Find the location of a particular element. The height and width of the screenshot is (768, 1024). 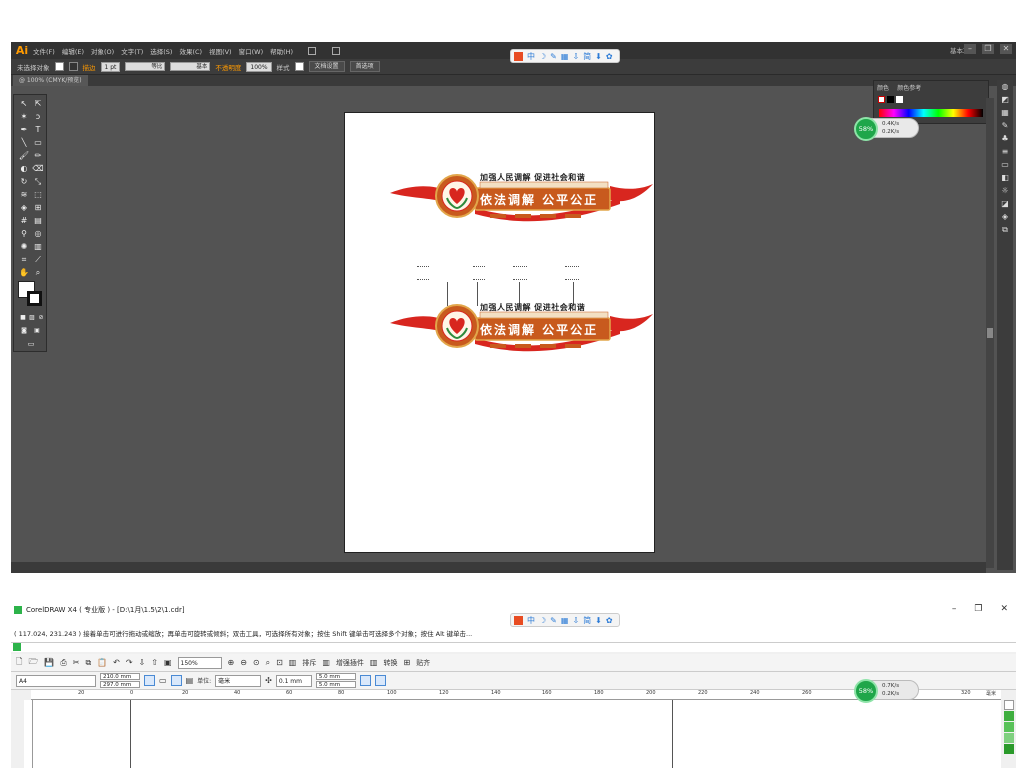

graphic-styles-icon: ◪ is located at coordinates (1005, 203).